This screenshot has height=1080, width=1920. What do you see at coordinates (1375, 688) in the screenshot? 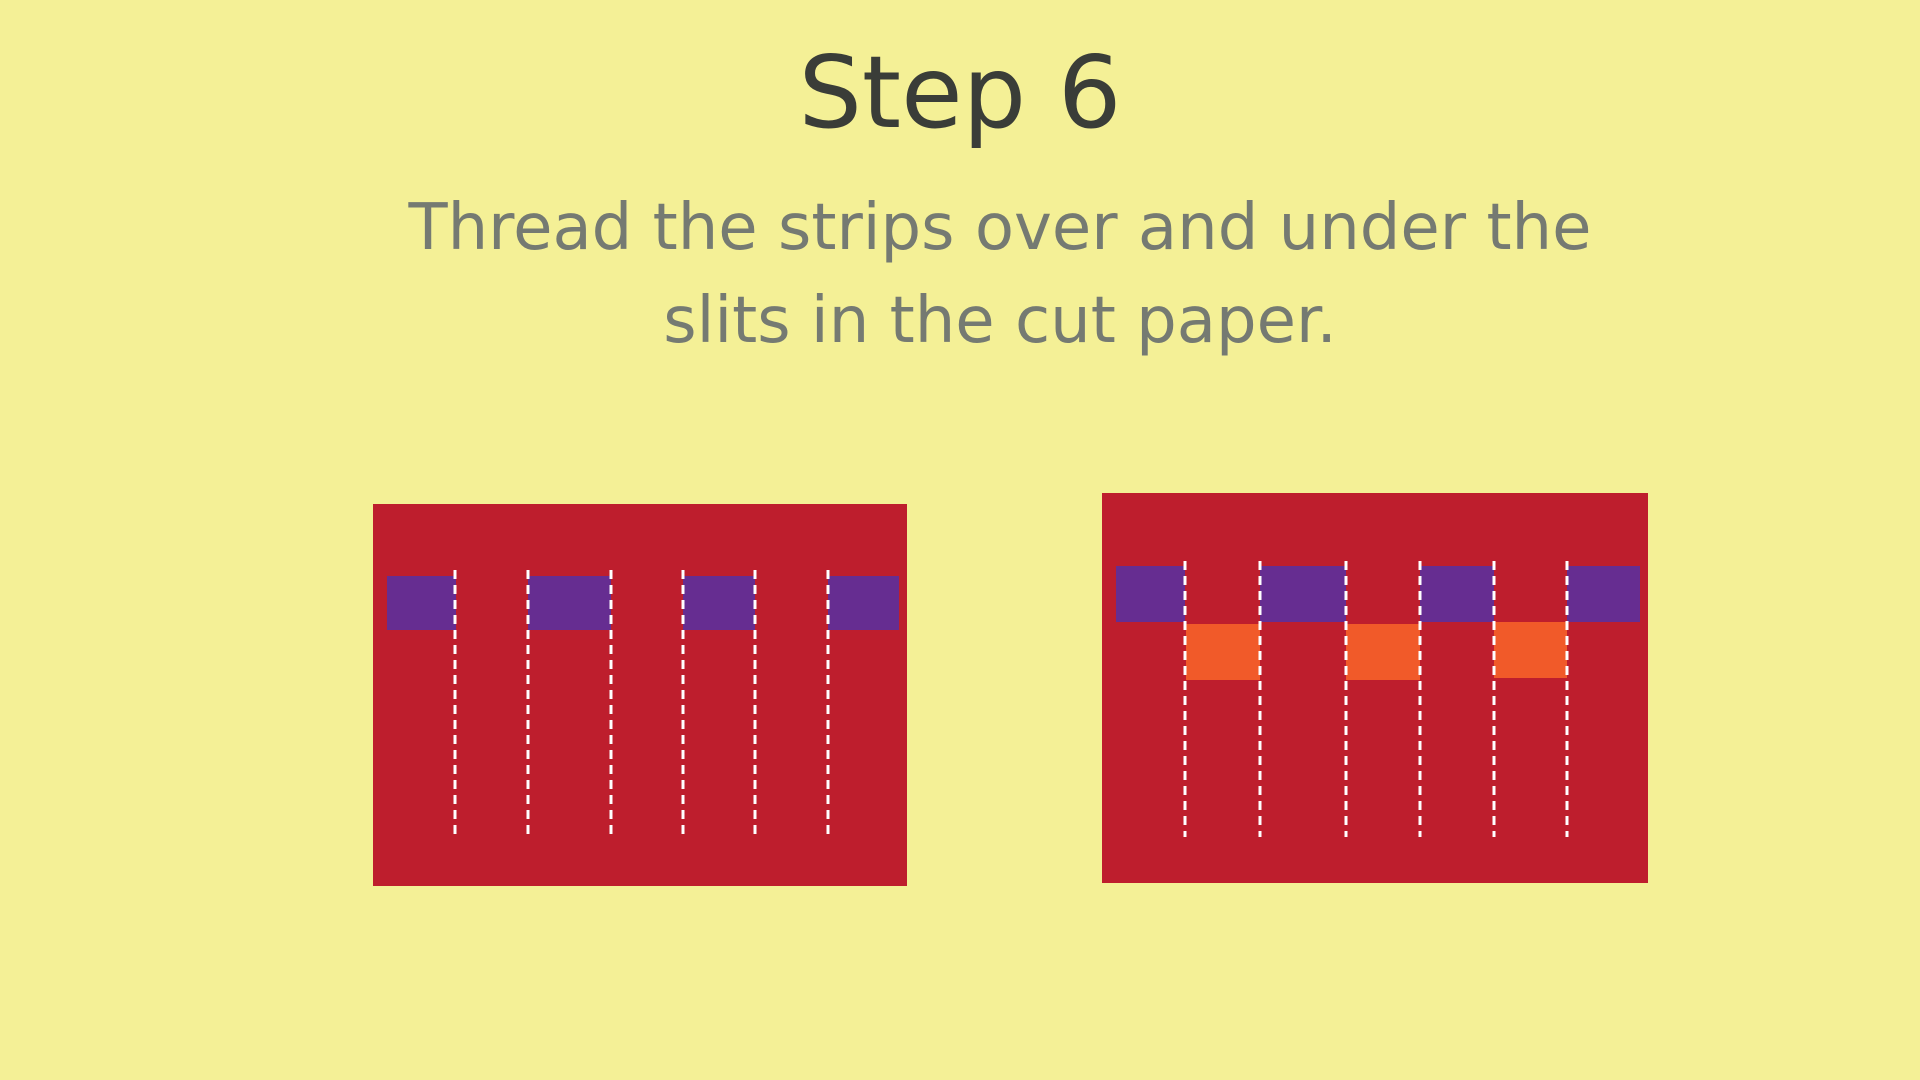
I see `second-strip-panel` at bounding box center [1375, 688].